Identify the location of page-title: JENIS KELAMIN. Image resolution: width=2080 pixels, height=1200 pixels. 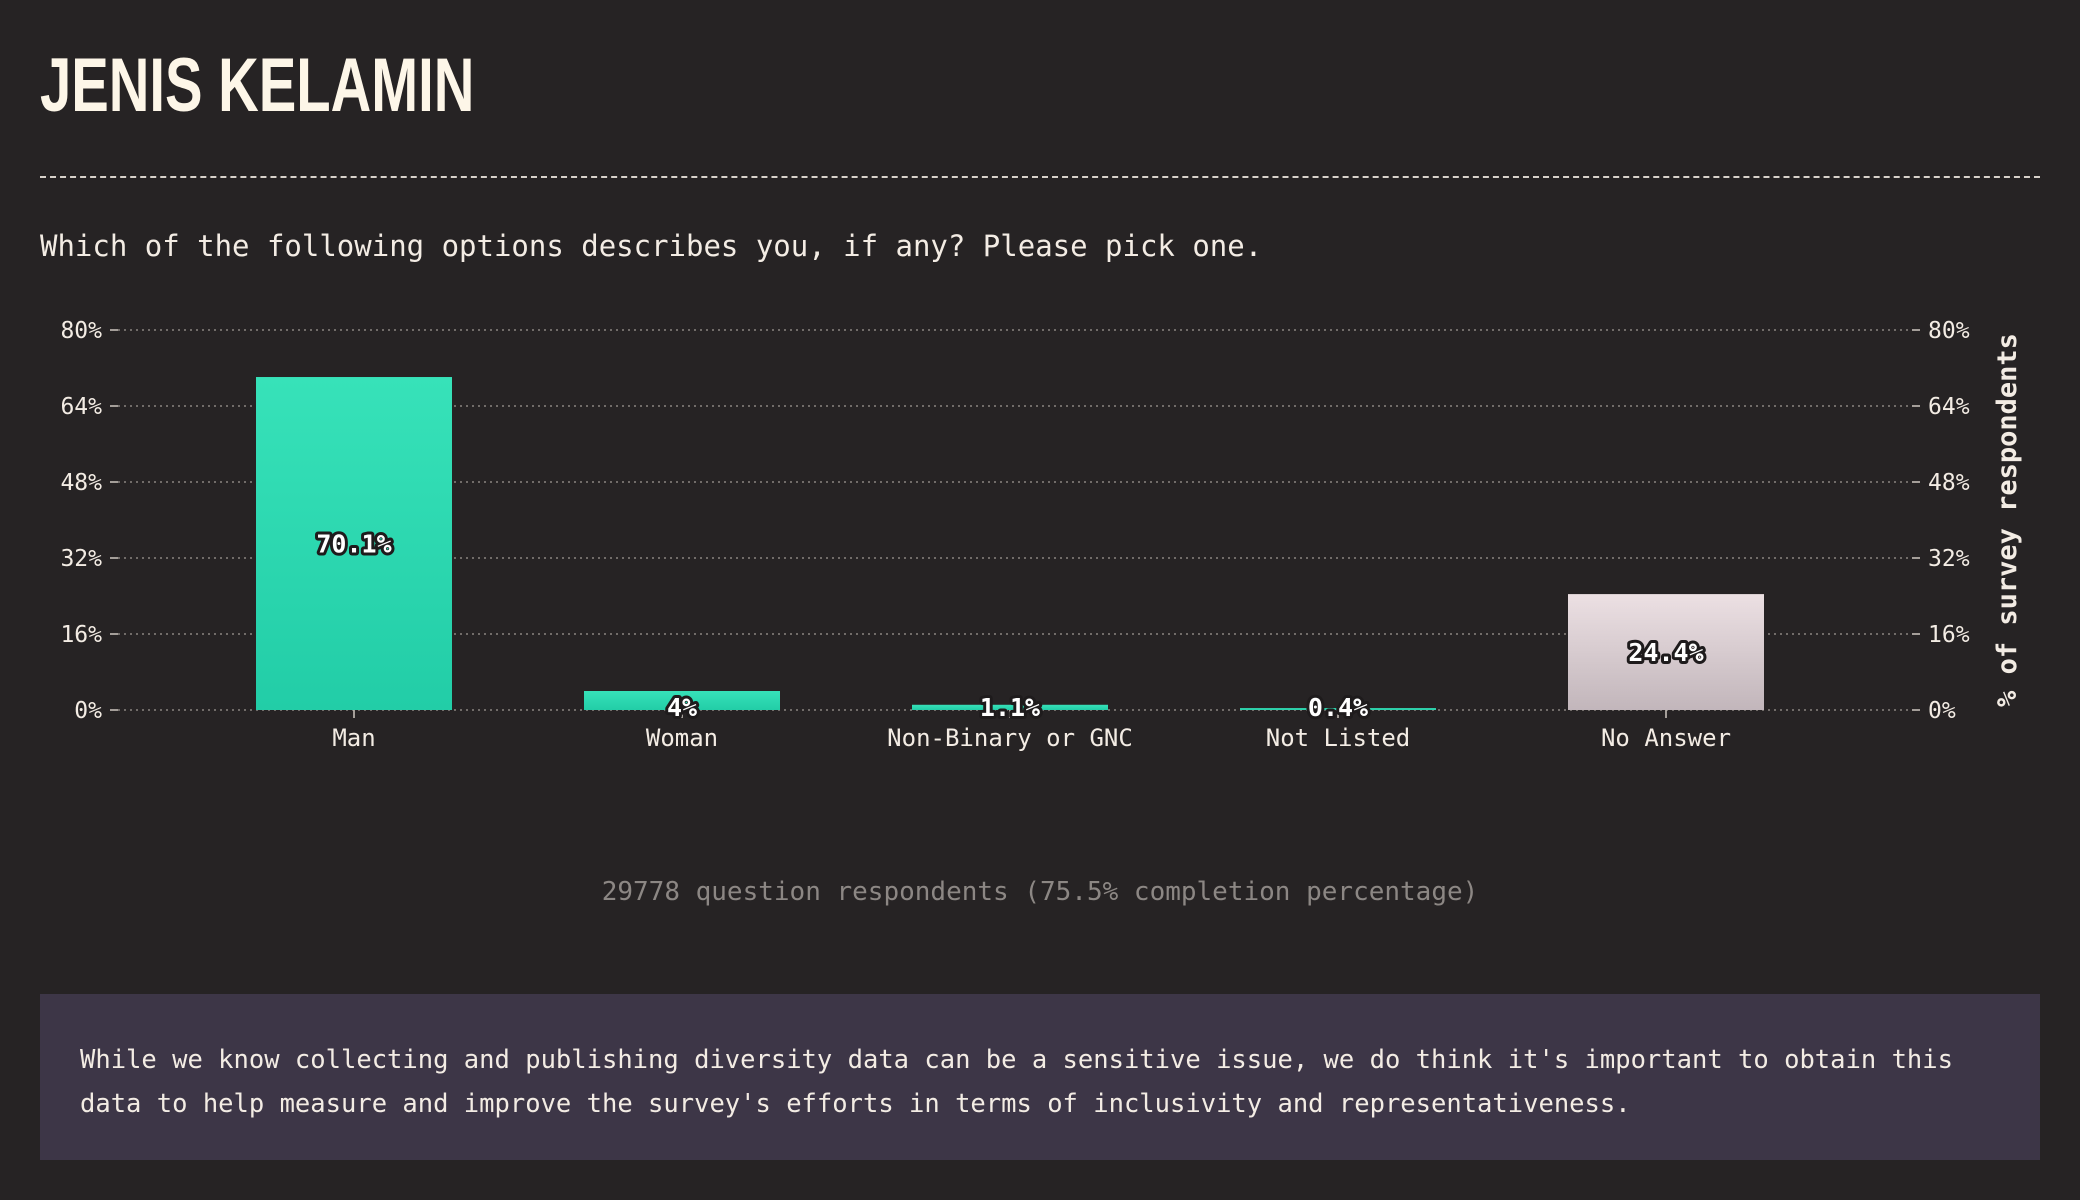
(257, 85).